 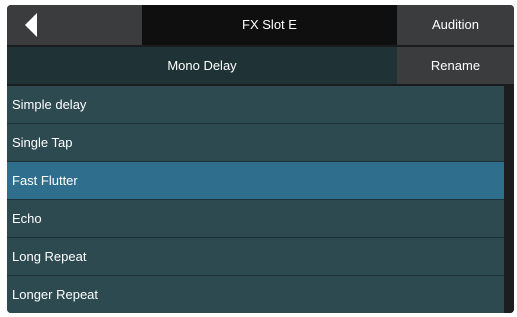 What do you see at coordinates (255, 257) in the screenshot?
I see `preset-item: Long Repeat` at bounding box center [255, 257].